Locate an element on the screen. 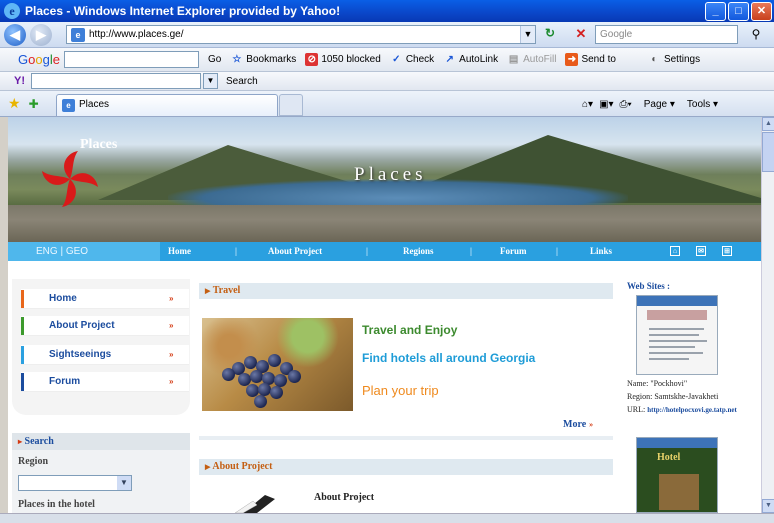 The width and height of the screenshot is (774, 523). thumbnail-banner is located at coordinates (677, 315).